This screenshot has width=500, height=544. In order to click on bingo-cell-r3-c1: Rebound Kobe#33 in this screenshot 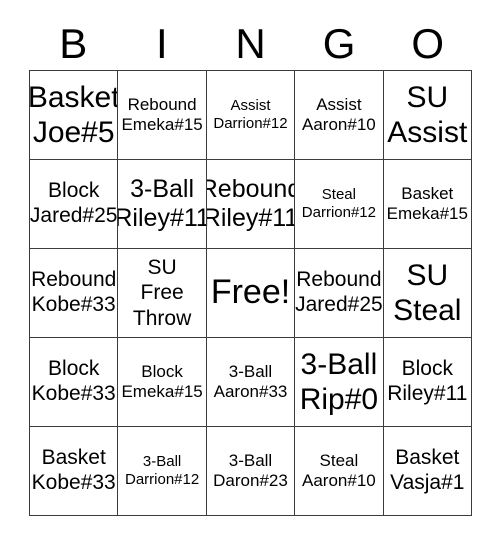, I will do `click(74, 293)`.